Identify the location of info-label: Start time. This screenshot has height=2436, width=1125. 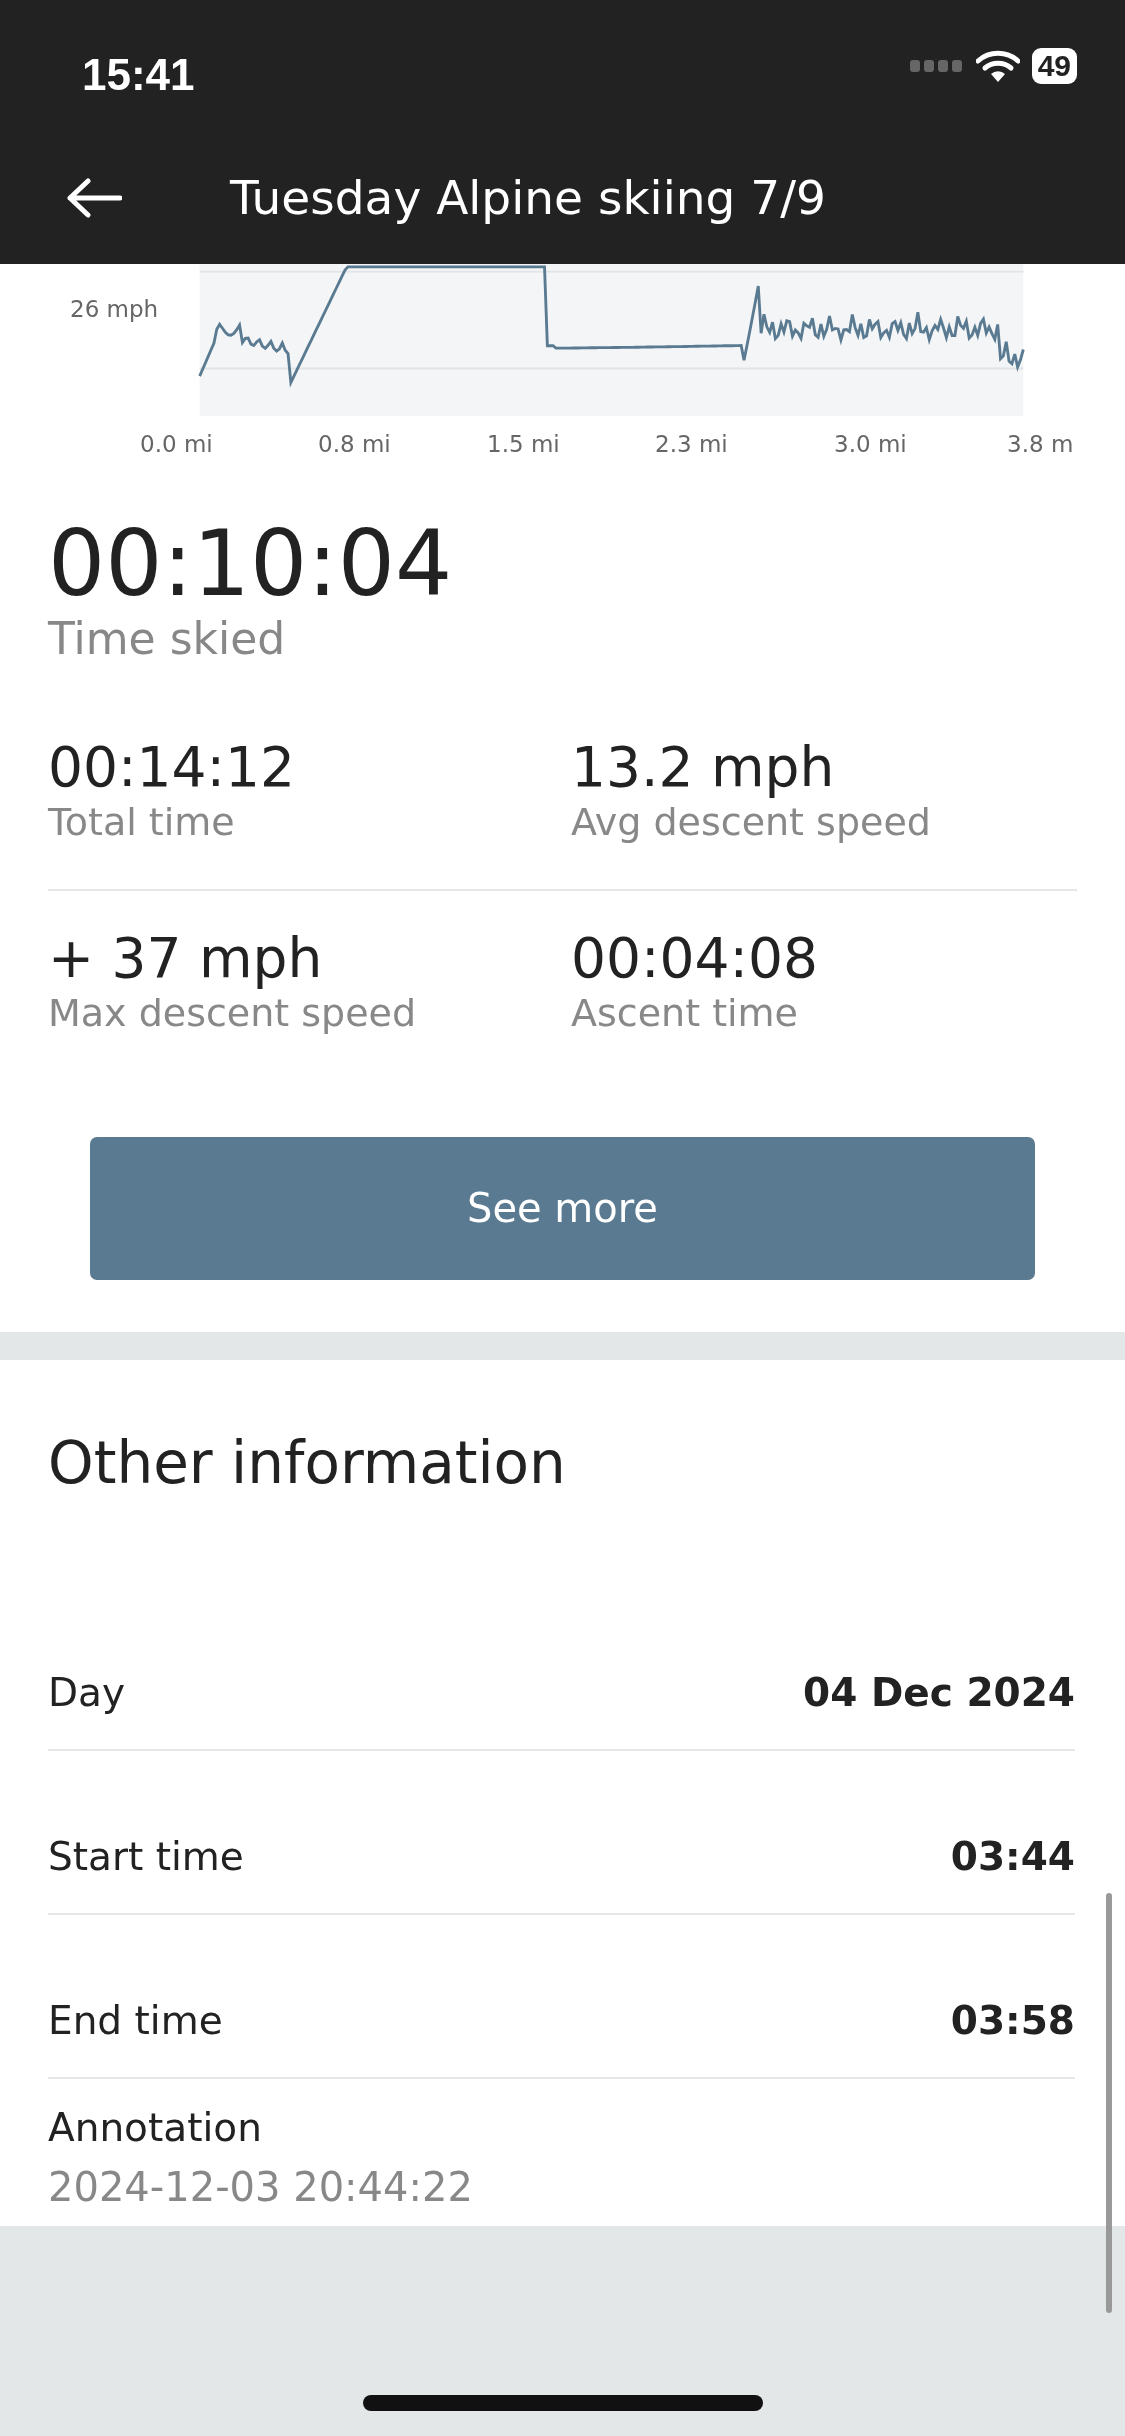
(146, 1856).